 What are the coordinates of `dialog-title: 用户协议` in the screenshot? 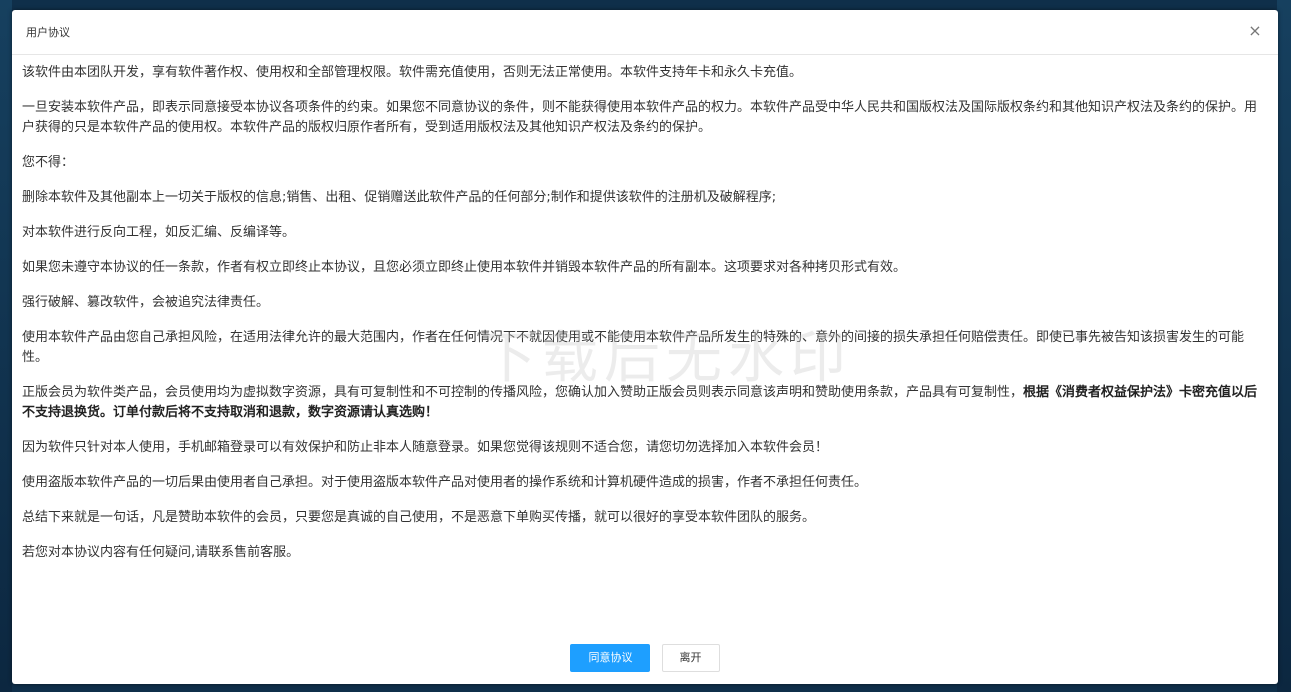 It's located at (48, 32).